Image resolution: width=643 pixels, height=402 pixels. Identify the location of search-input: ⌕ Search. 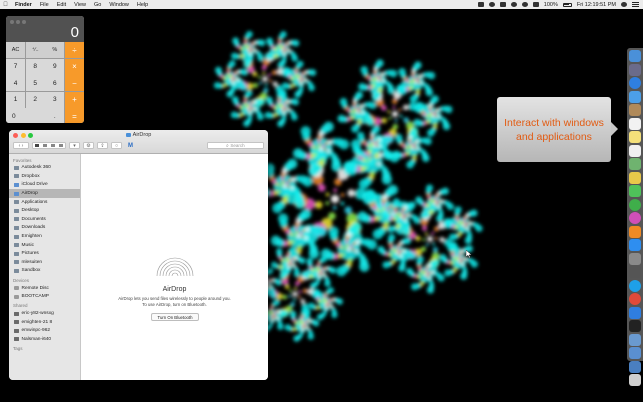
(235, 145).